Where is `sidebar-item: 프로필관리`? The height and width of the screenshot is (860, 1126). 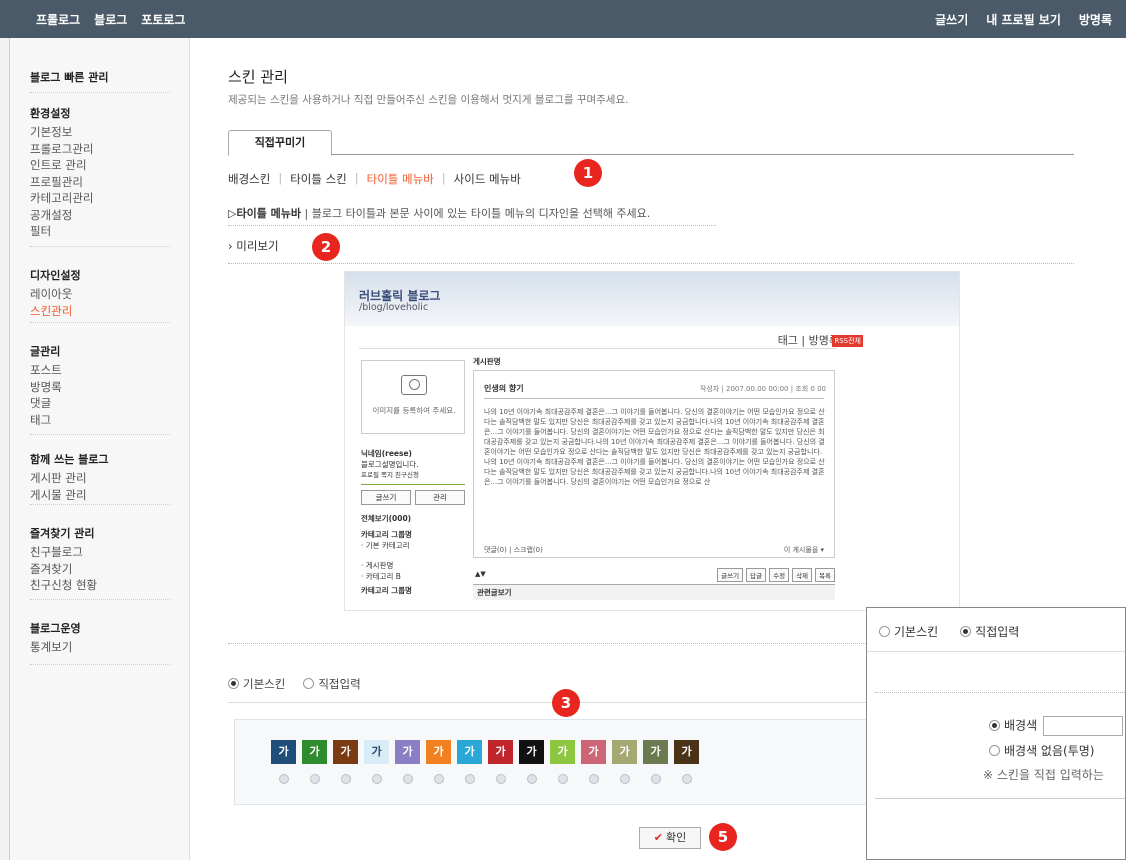 sidebar-item: 프로필관리 is located at coordinates (100, 182).